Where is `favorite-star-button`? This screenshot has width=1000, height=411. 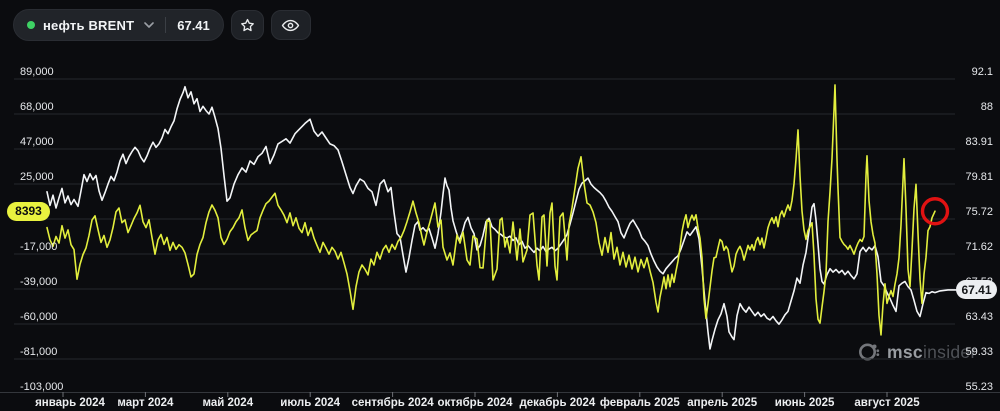 favorite-star-button is located at coordinates (247, 25).